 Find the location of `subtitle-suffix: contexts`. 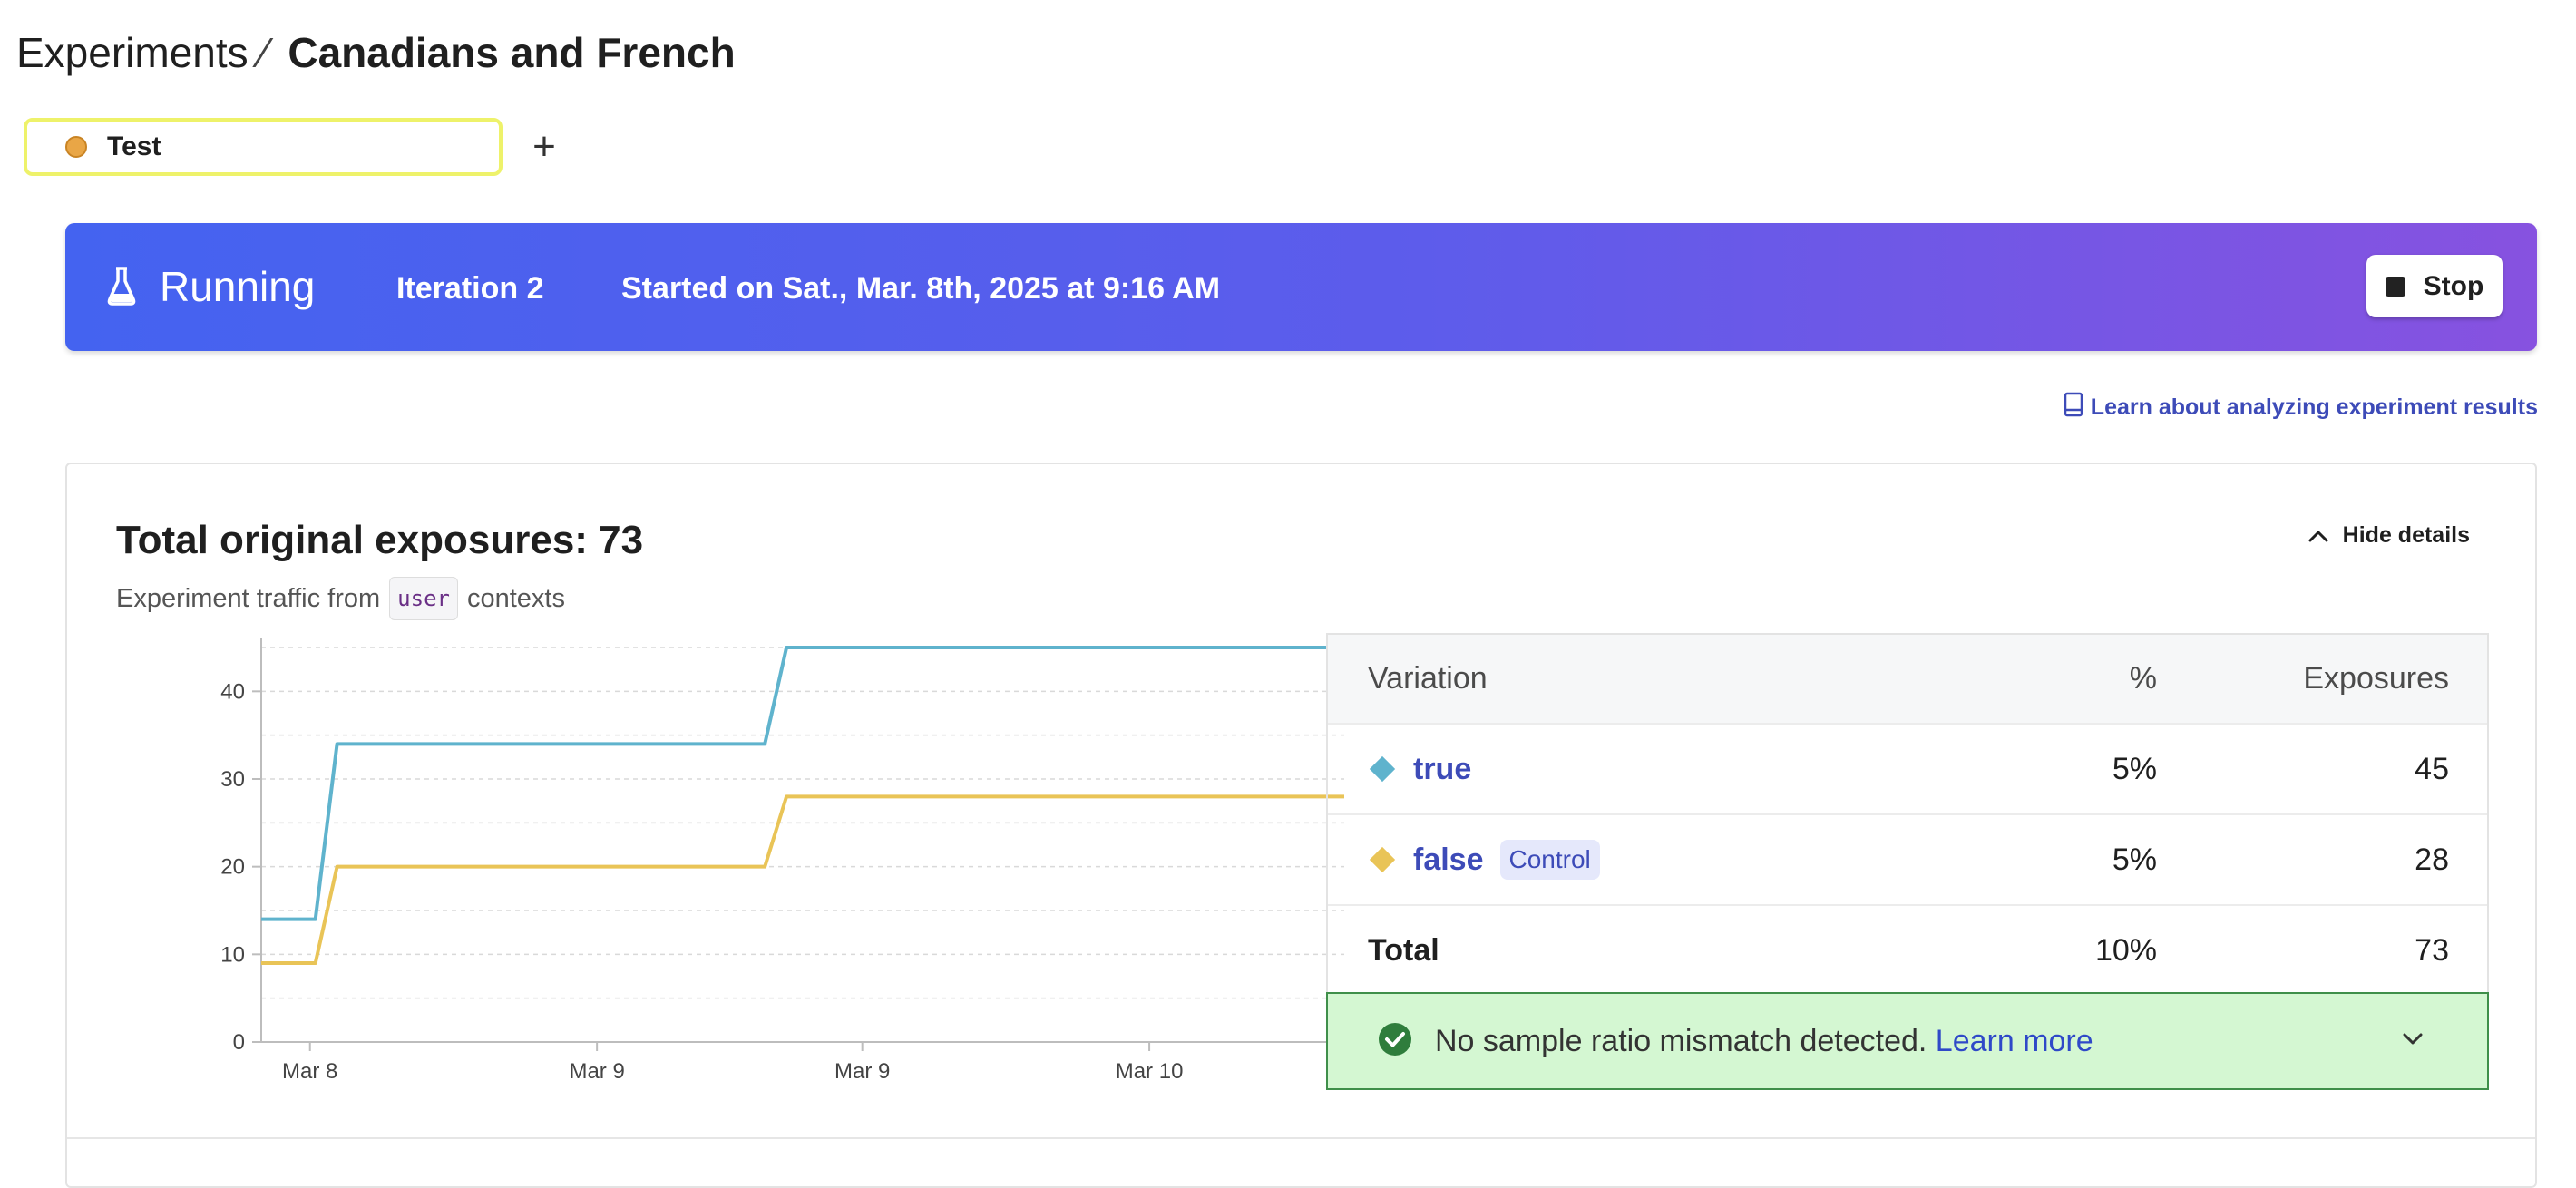

subtitle-suffix: contexts is located at coordinates (515, 598).